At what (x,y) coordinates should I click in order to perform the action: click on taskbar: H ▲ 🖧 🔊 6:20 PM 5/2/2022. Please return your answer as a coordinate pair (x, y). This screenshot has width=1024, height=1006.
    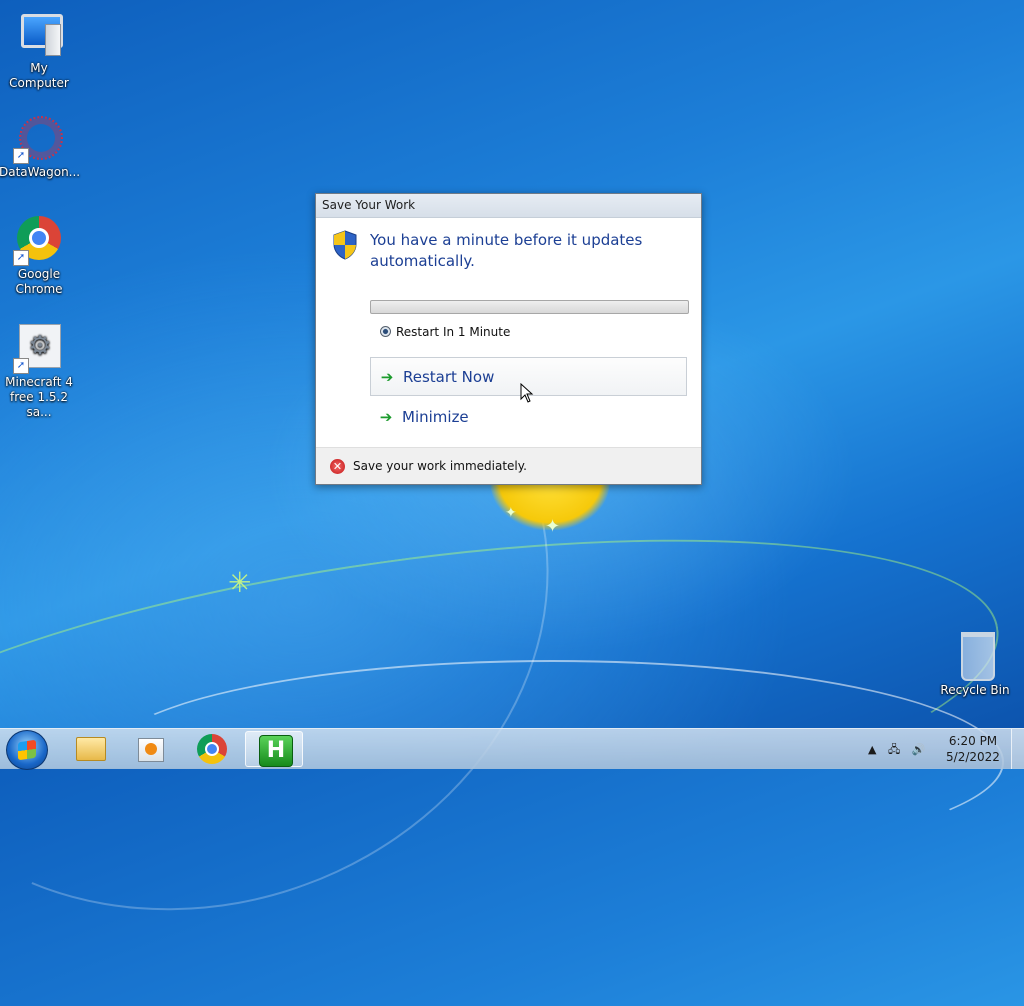
    Looking at the image, I should click on (512, 749).